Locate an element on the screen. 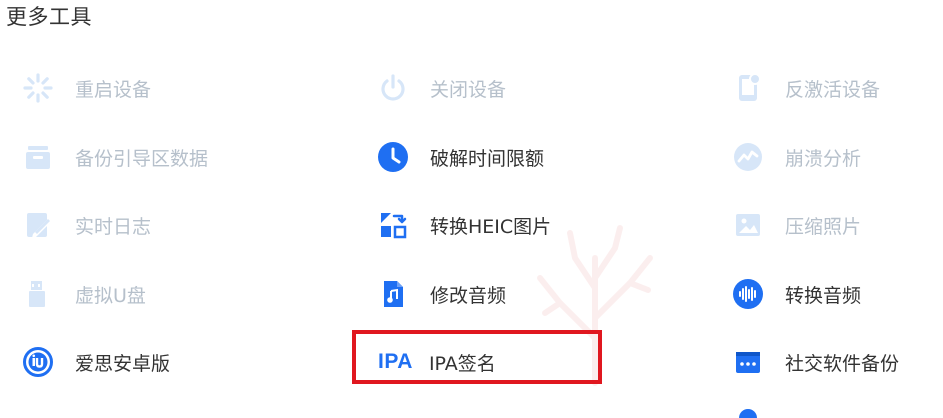  tool-label: 破解时间限额 is located at coordinates (487, 158).